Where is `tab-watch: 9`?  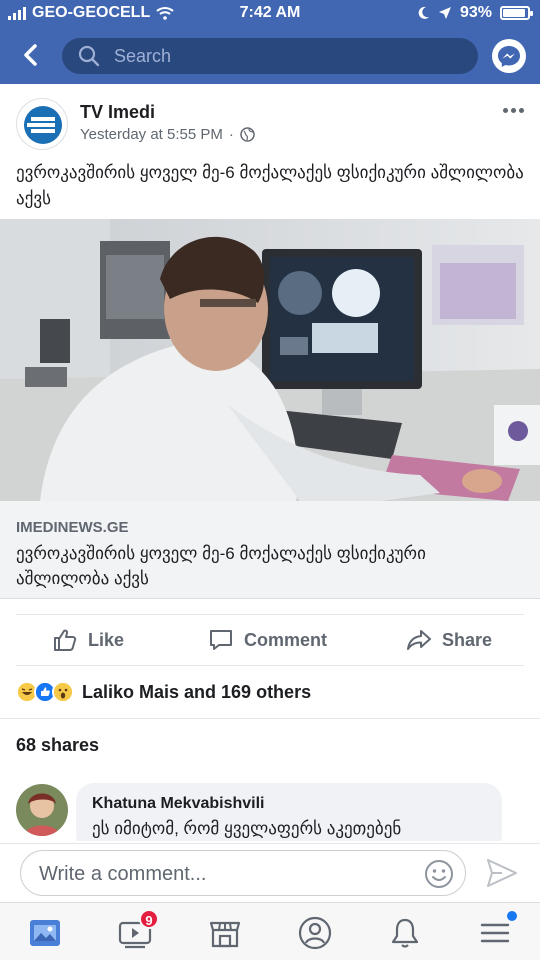
tab-watch: 9 is located at coordinates (138, 930).